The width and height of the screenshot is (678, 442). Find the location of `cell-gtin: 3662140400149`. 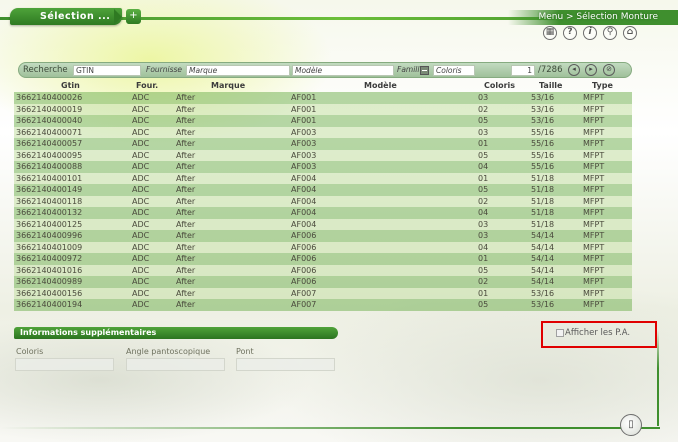

cell-gtin: 3662140400149 is located at coordinates (49, 189).